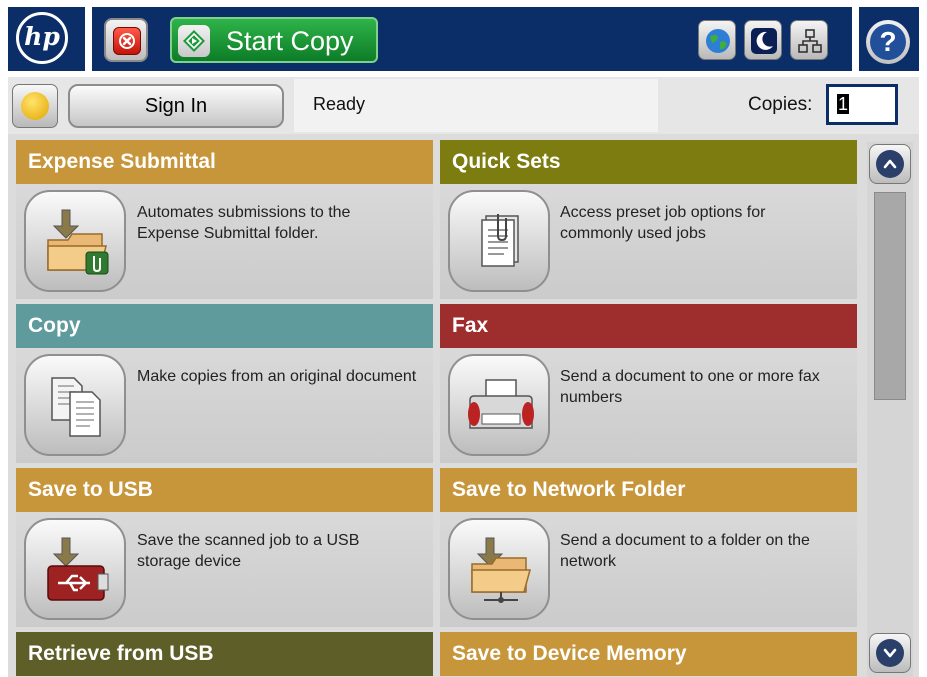 This screenshot has width=927, height=677. I want to click on tile-header-copy: Copy, so click(224, 326).